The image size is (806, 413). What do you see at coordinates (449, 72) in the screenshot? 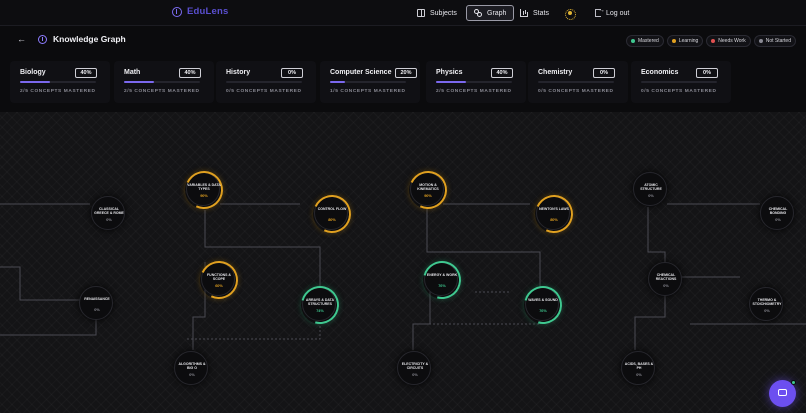
I see `subject-name: Physics` at bounding box center [449, 72].